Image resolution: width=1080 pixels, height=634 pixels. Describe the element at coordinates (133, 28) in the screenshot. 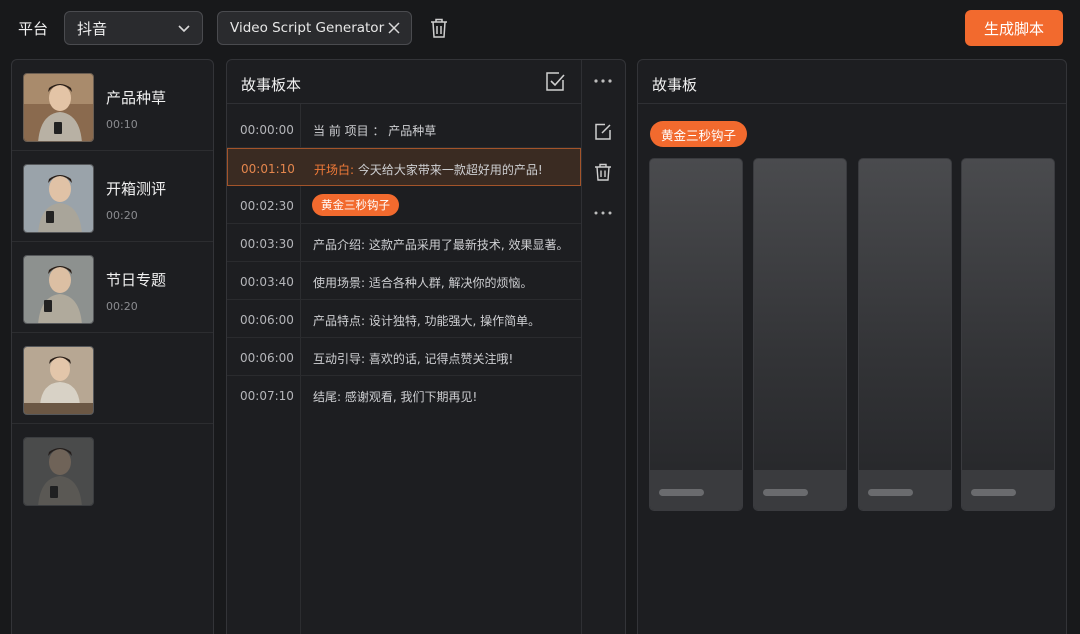

I see `platform-select: 抖音` at that location.